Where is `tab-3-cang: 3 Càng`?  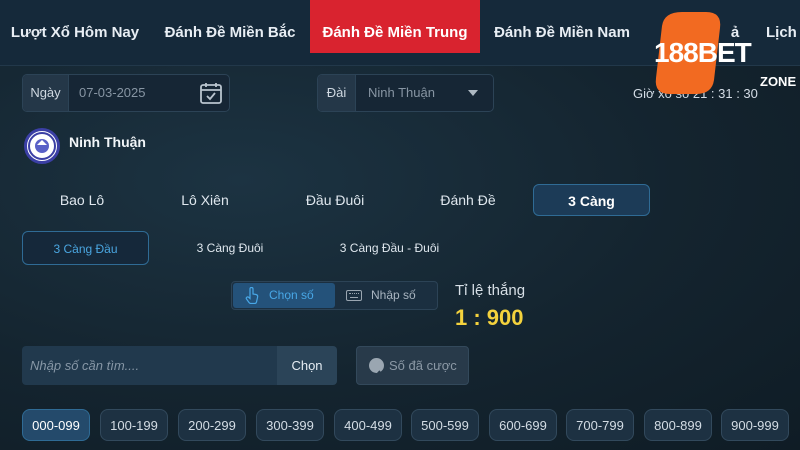 tab-3-cang: 3 Càng is located at coordinates (591, 200).